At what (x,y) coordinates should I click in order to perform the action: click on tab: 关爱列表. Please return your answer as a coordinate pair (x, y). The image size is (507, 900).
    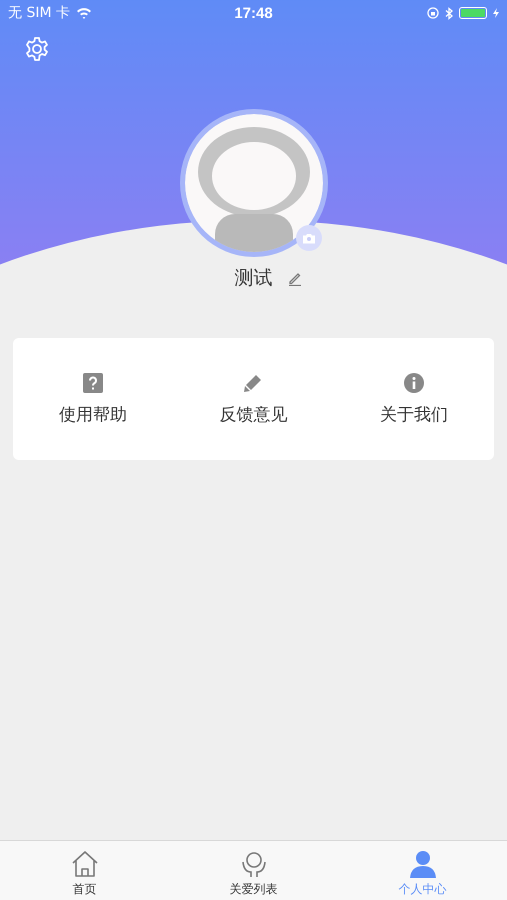
    Looking at the image, I should click on (253, 870).